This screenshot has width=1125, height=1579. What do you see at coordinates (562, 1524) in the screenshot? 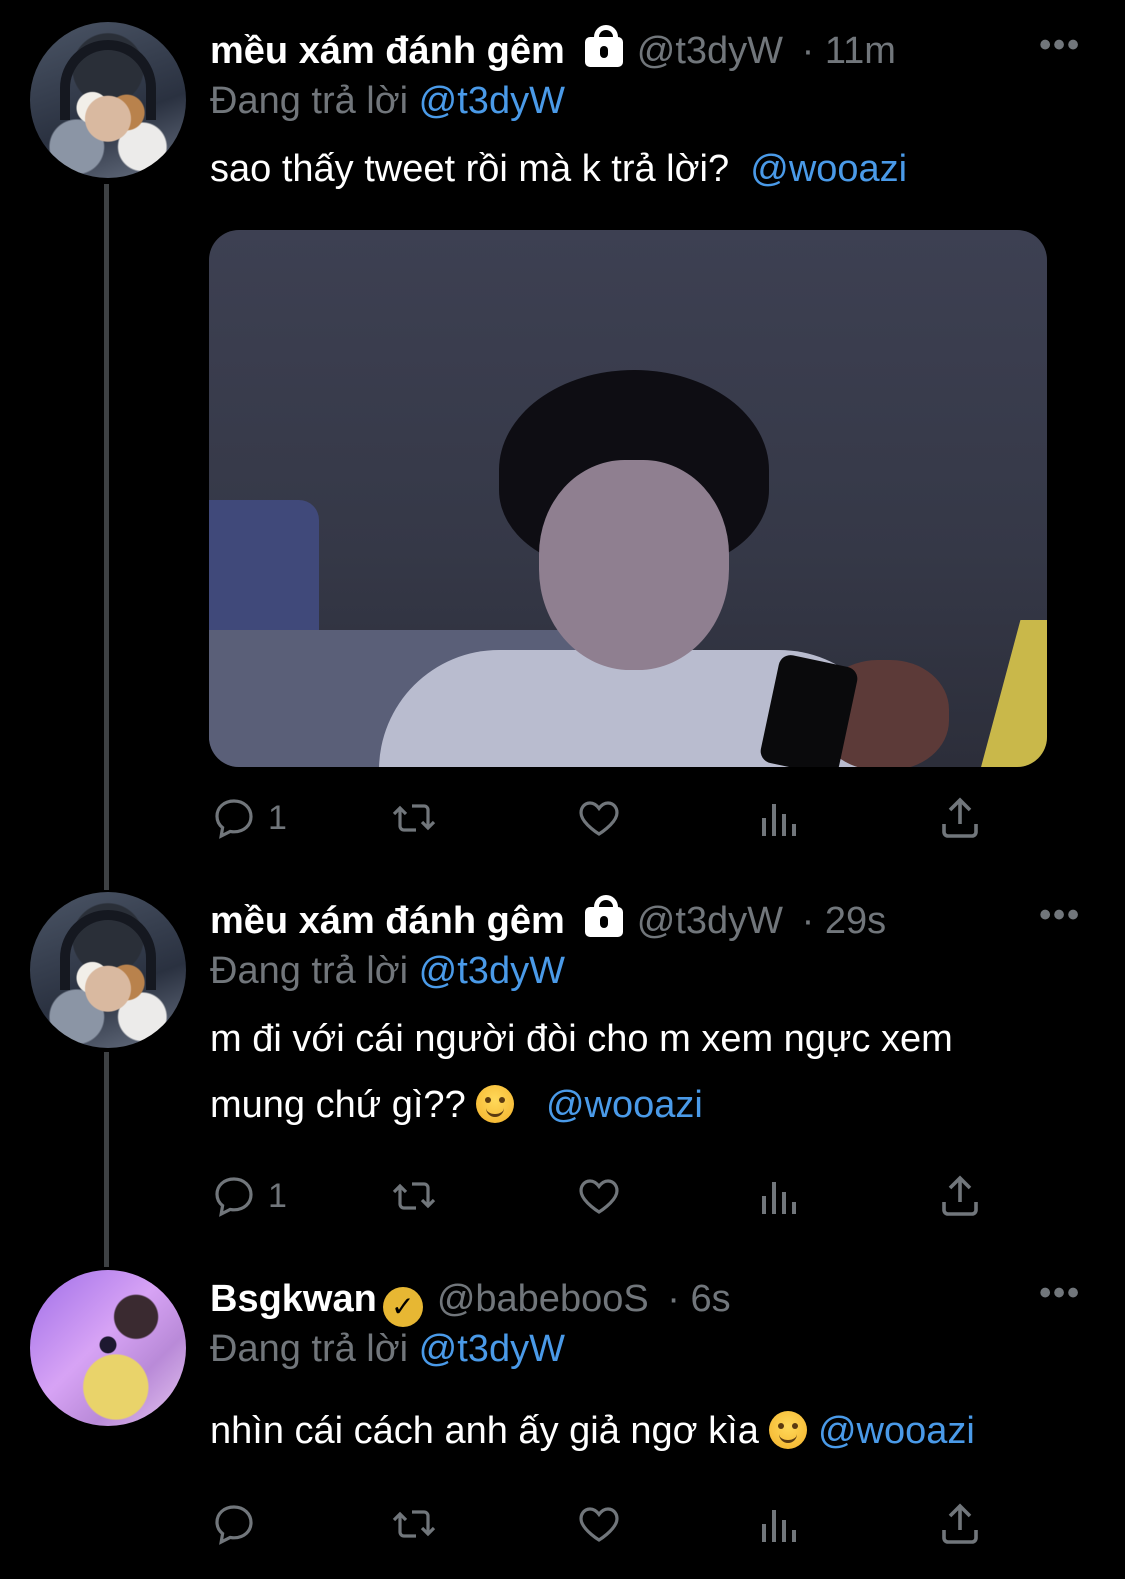
I see `action-bar` at bounding box center [562, 1524].